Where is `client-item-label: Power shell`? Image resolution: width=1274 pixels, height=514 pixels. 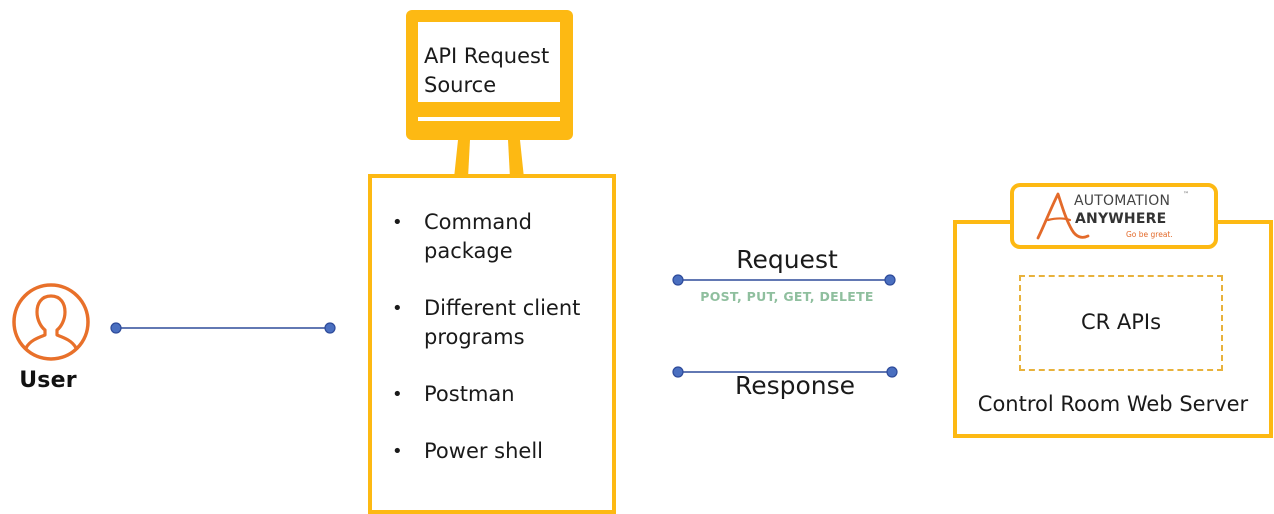 client-item-label: Power shell is located at coordinates (484, 451).